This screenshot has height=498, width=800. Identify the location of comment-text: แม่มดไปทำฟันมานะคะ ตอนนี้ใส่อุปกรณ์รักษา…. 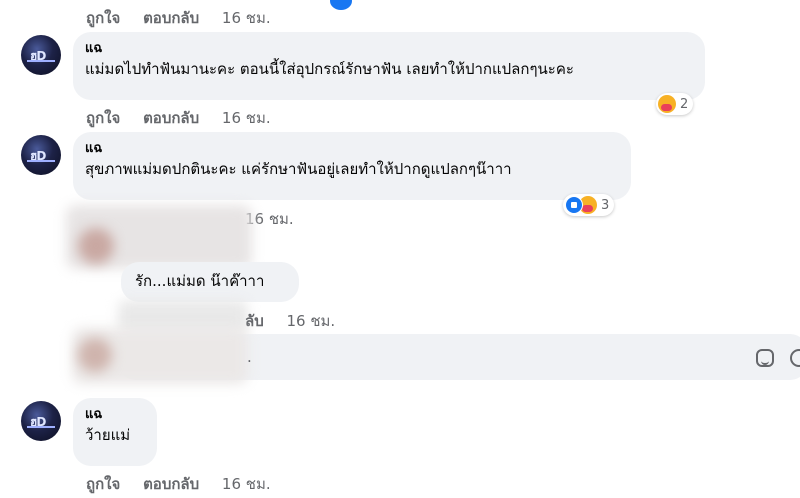
(329, 69).